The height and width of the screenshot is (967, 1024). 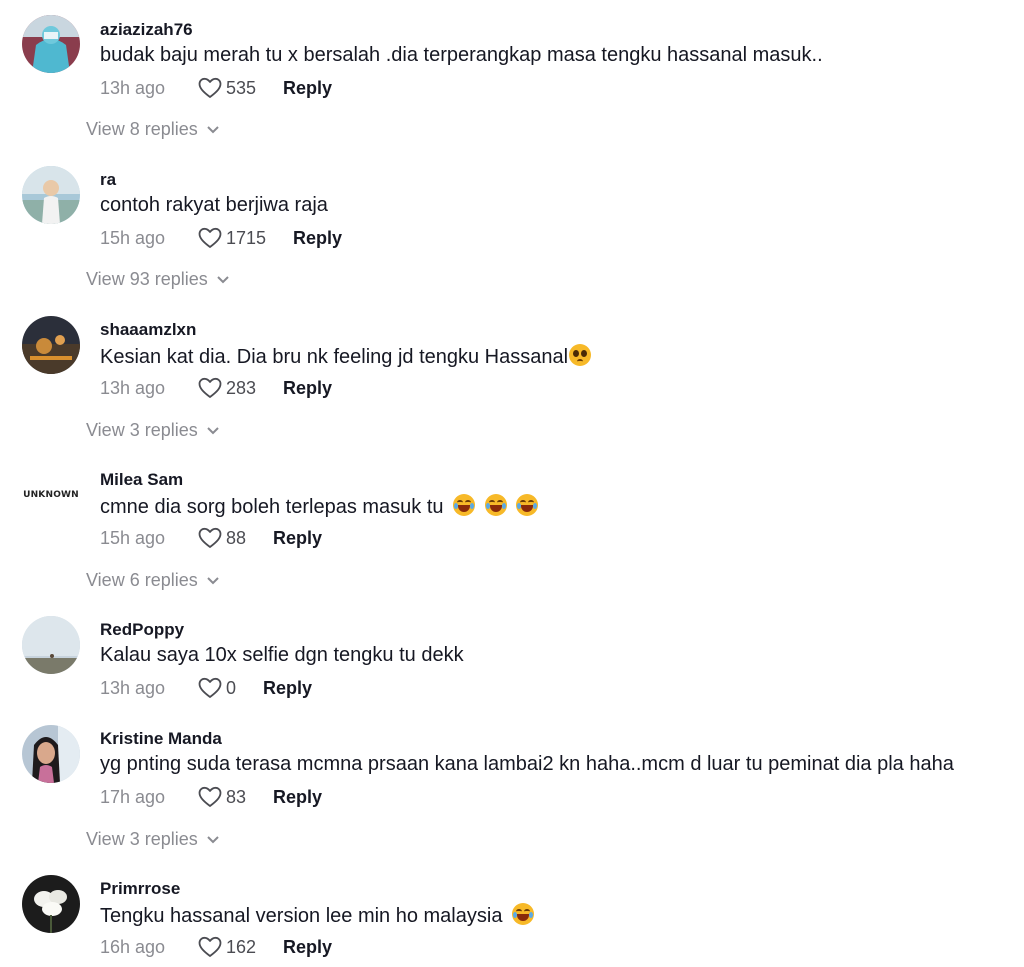 What do you see at coordinates (148, 330) in the screenshot?
I see `comment-username: shaaamzlxn` at bounding box center [148, 330].